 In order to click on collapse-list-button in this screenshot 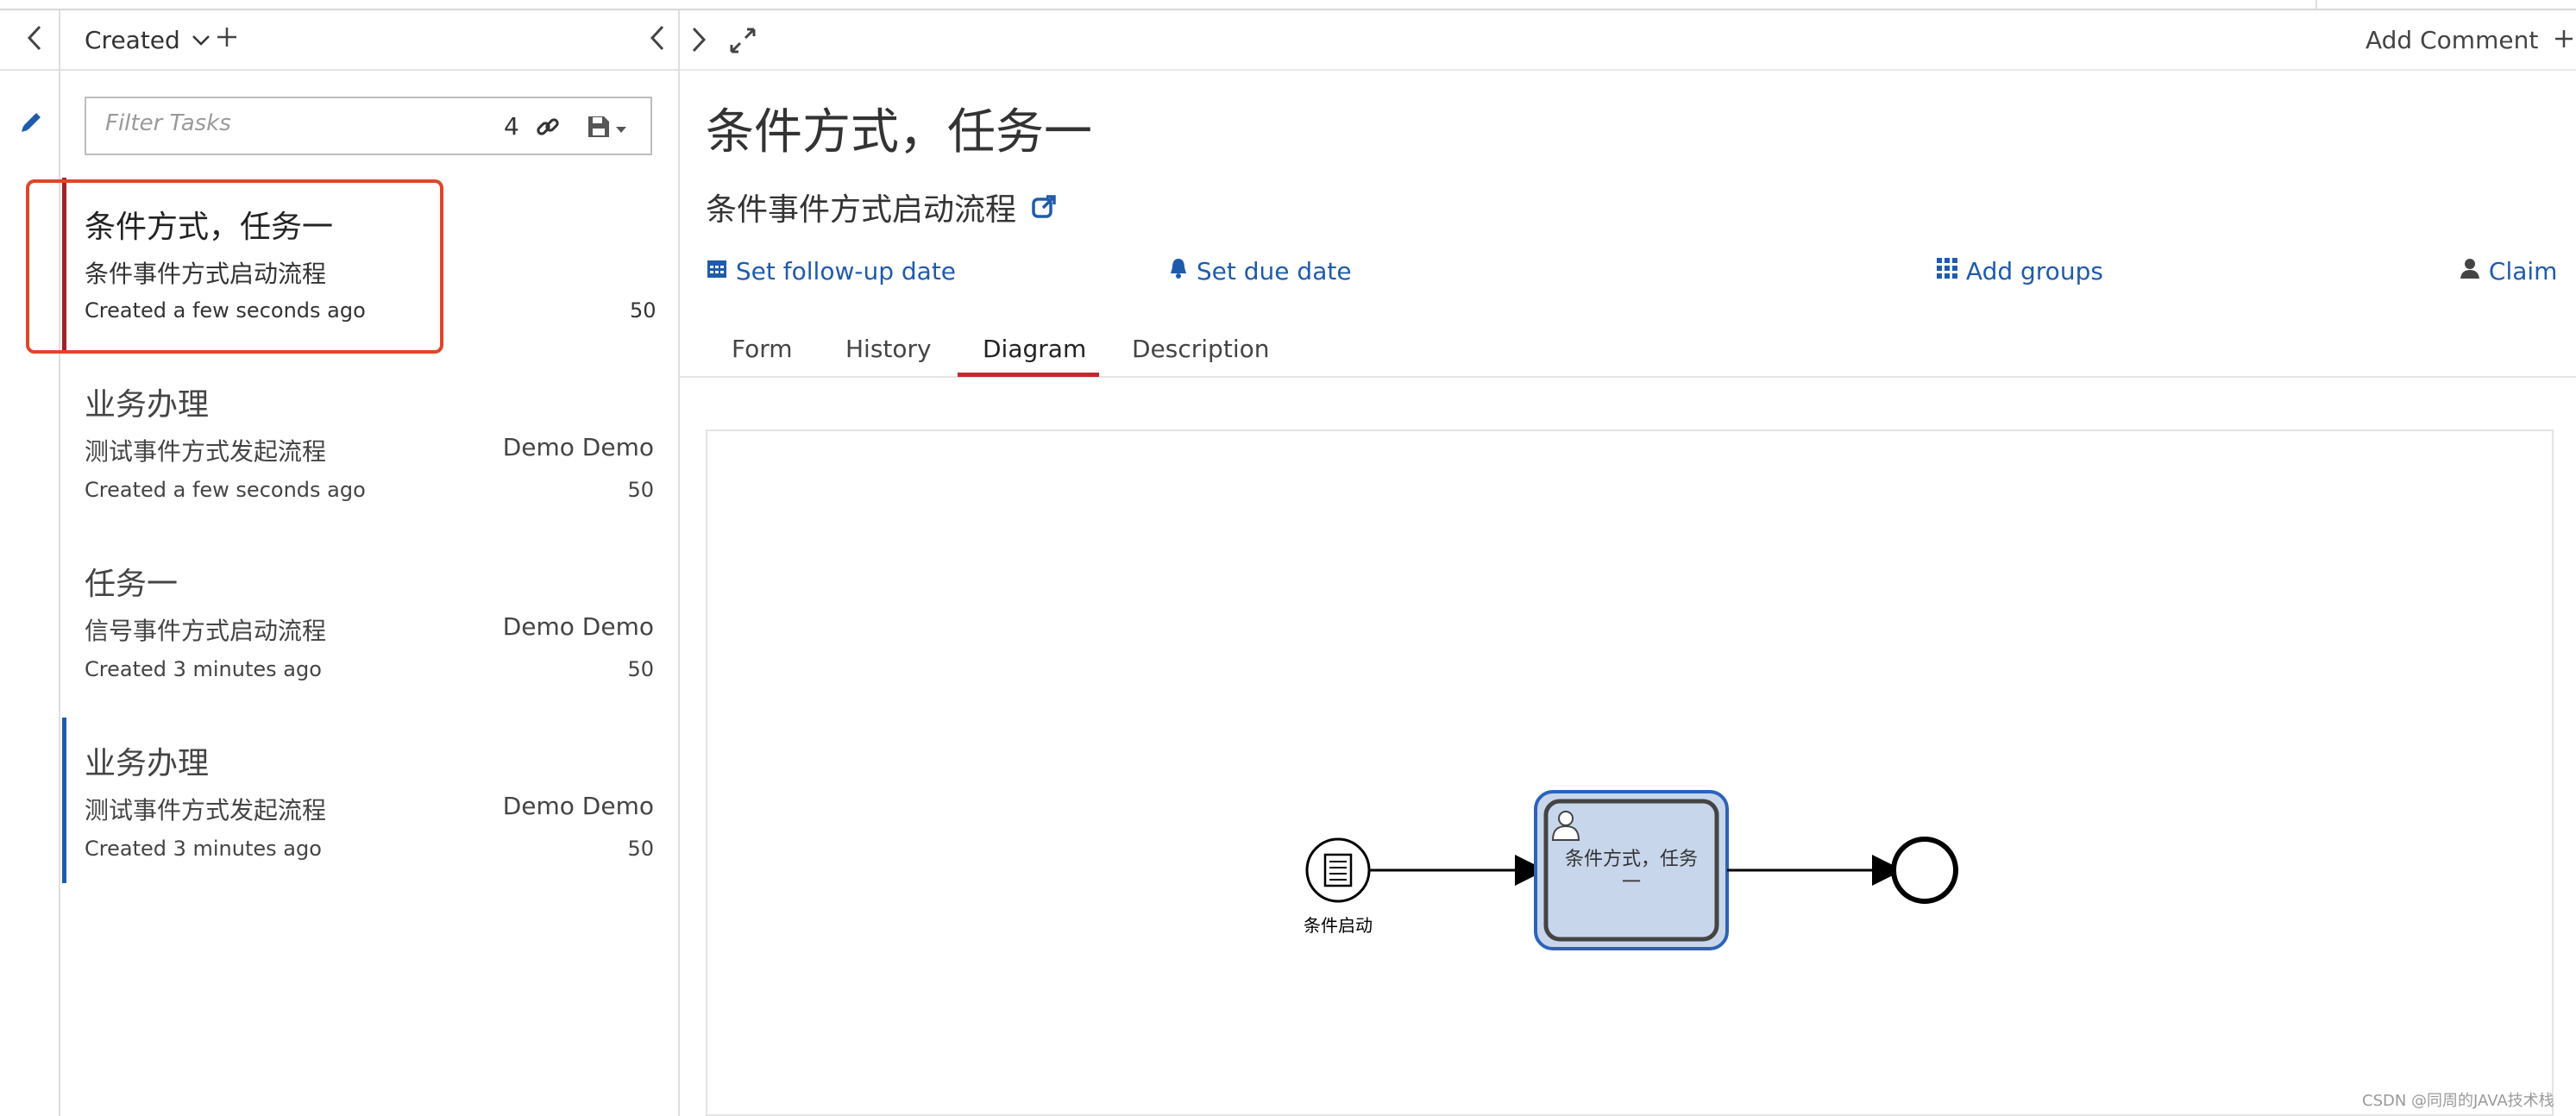, I will do `click(657, 39)`.